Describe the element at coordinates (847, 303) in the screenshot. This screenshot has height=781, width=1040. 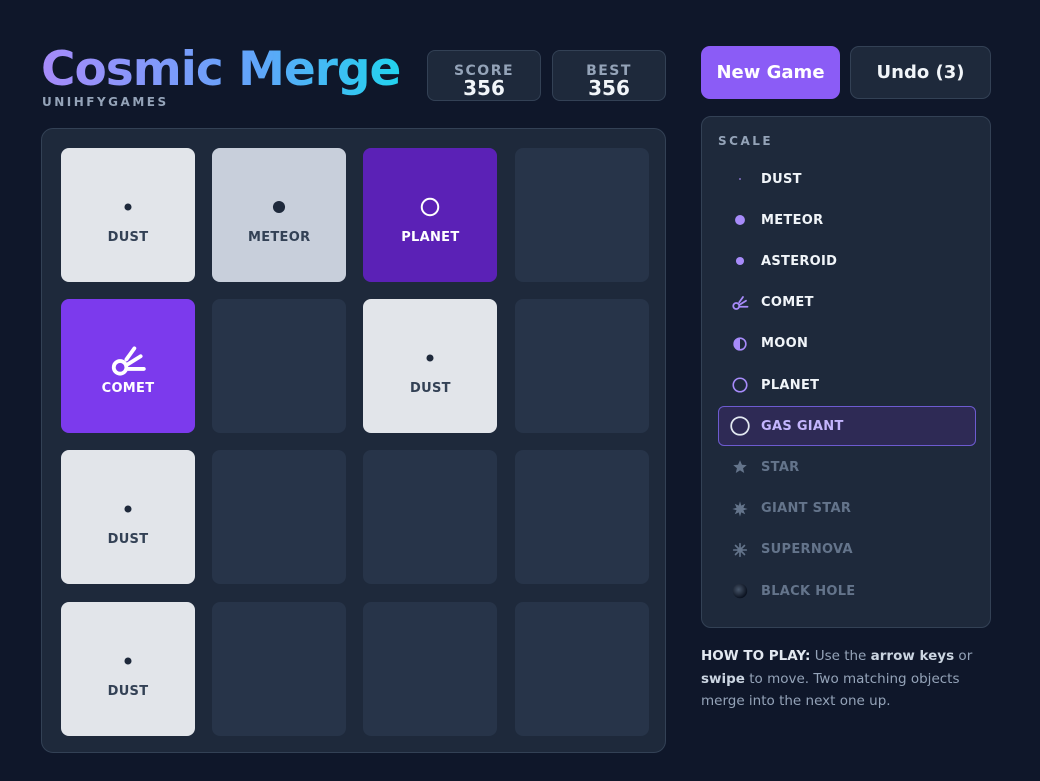
I see `scale-item-comet: COMET` at that location.